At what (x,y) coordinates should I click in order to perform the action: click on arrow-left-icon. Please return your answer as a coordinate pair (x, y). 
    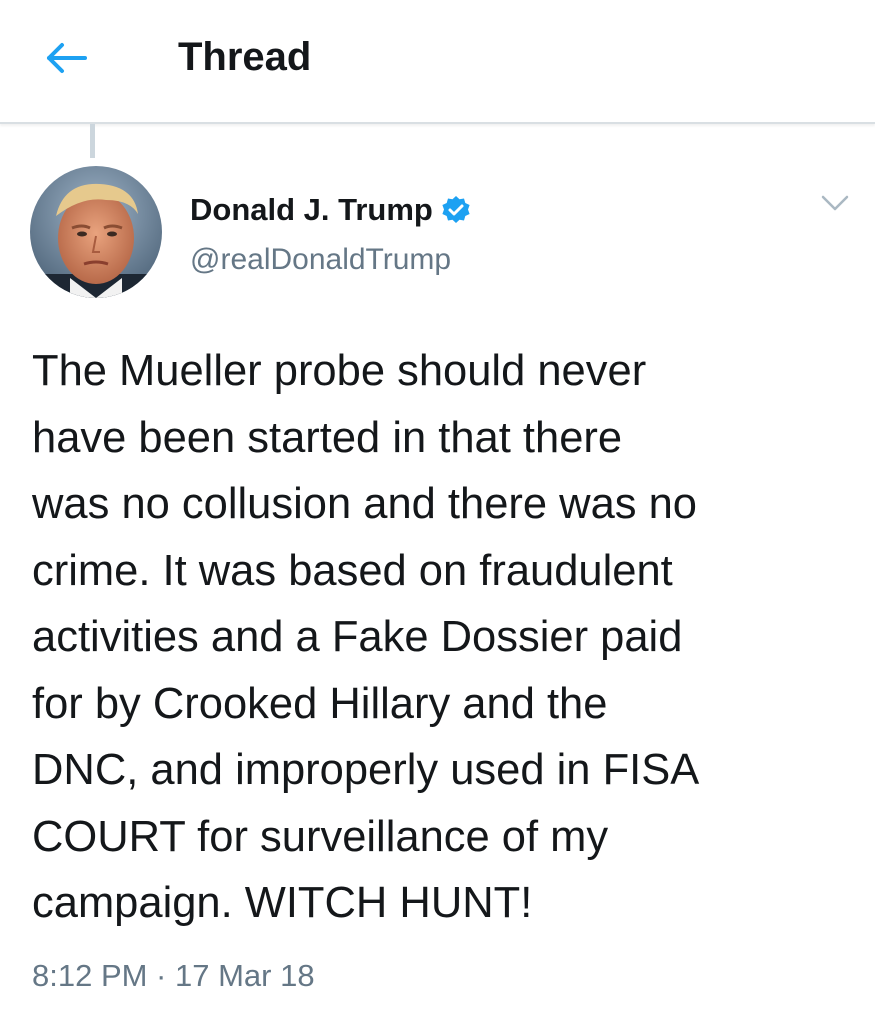
    Looking at the image, I should click on (67, 58).